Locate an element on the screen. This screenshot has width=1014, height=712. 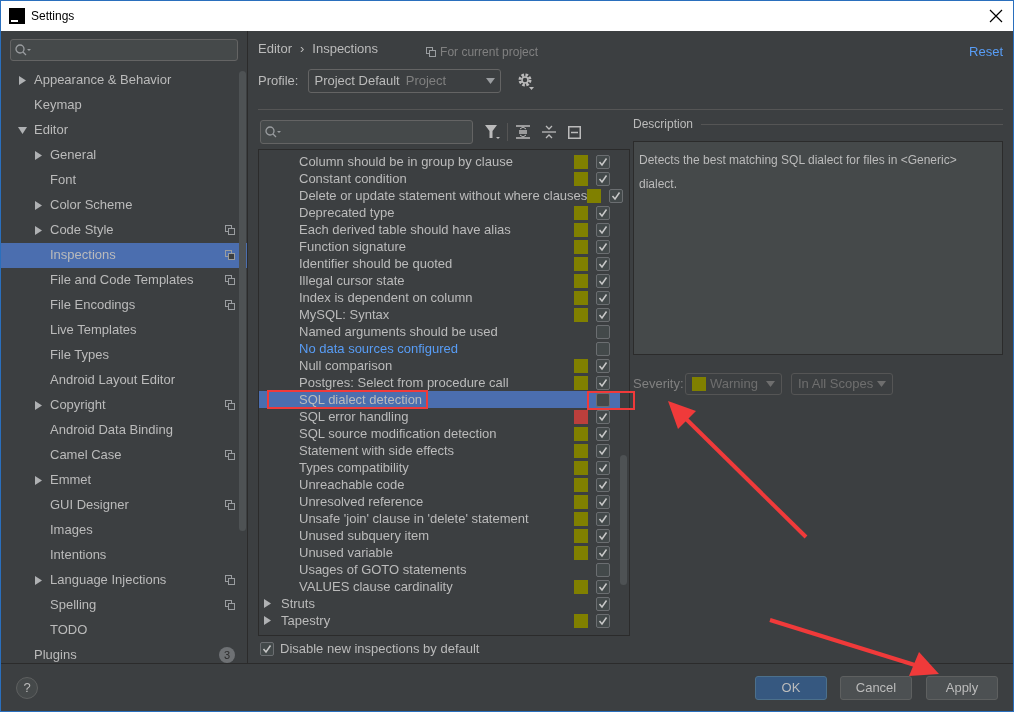
sidebar-item: File and Code Templates is located at coordinates (124, 280).